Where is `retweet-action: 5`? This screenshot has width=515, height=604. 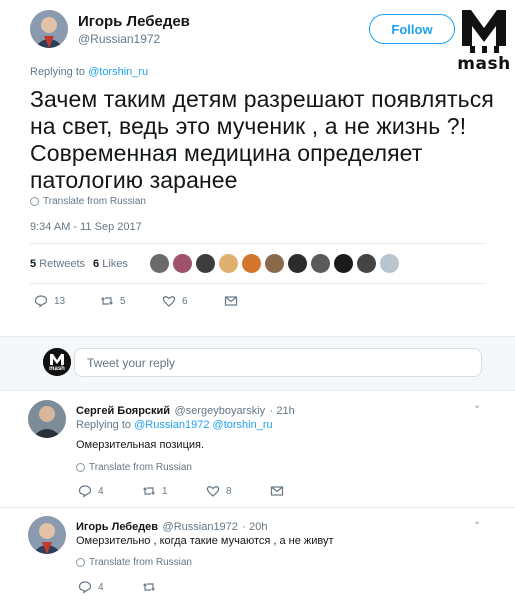 retweet-action: 5 is located at coordinates (131, 301).